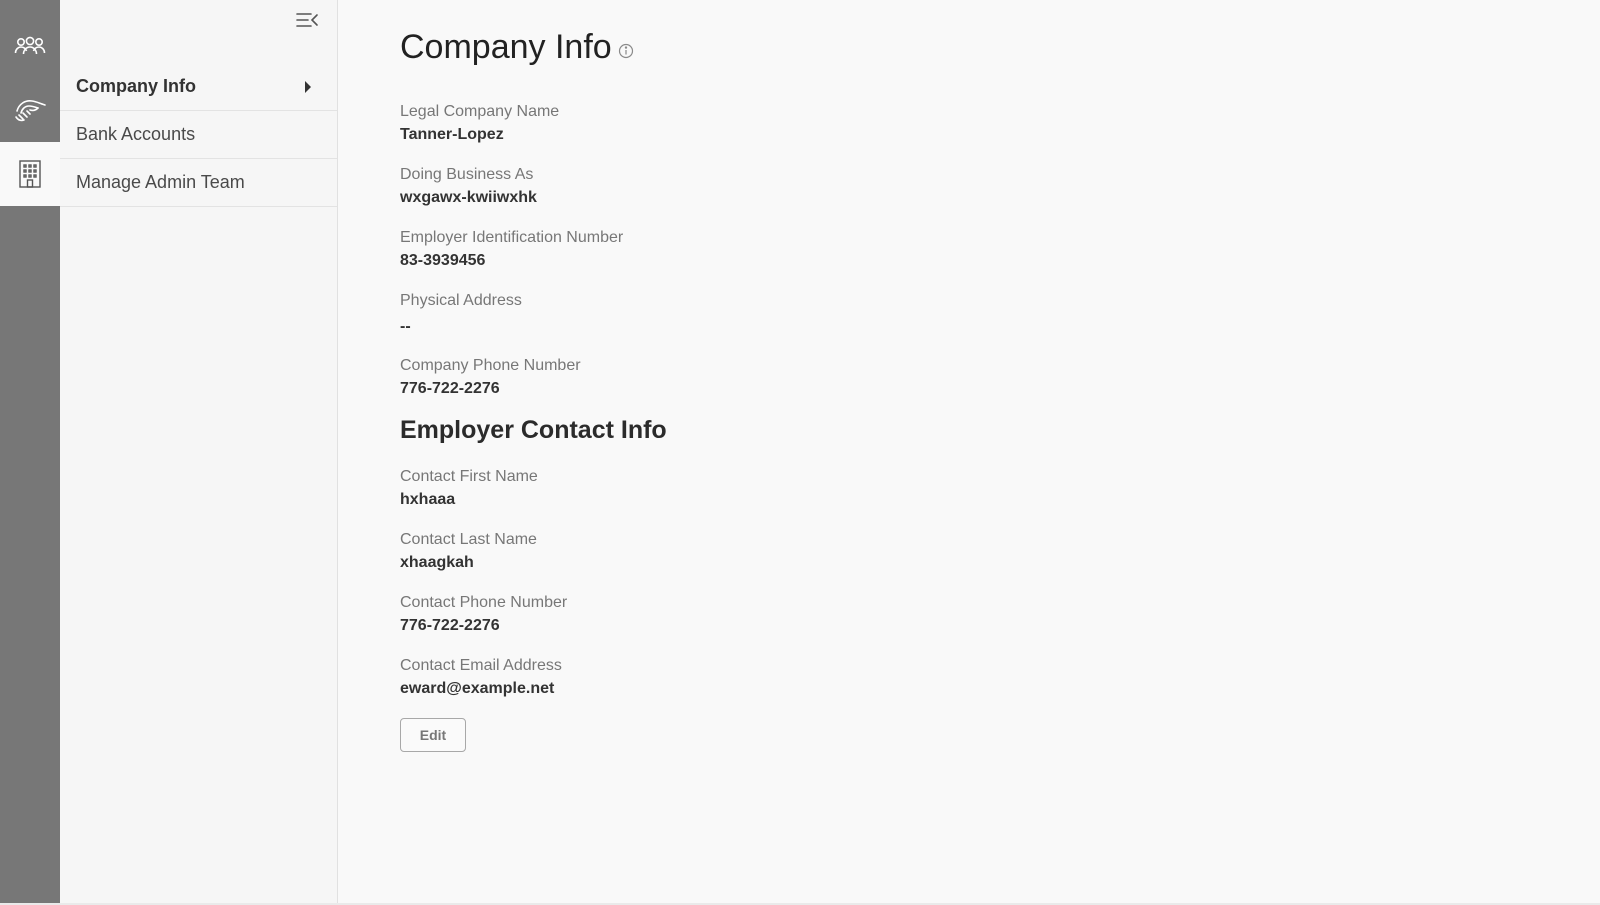 This screenshot has height=905, width=1600. What do you see at coordinates (308, 86) in the screenshot?
I see `caret-right-icon` at bounding box center [308, 86].